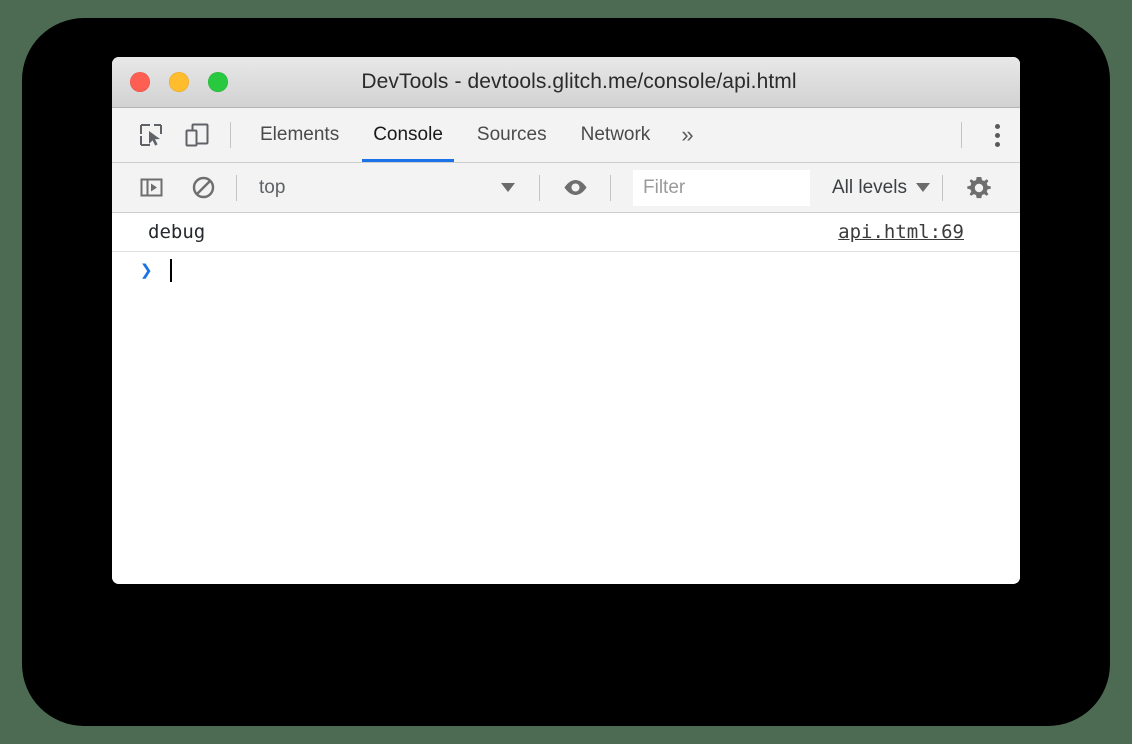 The height and width of the screenshot is (744, 1132). I want to click on console-toolbar-divider, so click(236, 187).